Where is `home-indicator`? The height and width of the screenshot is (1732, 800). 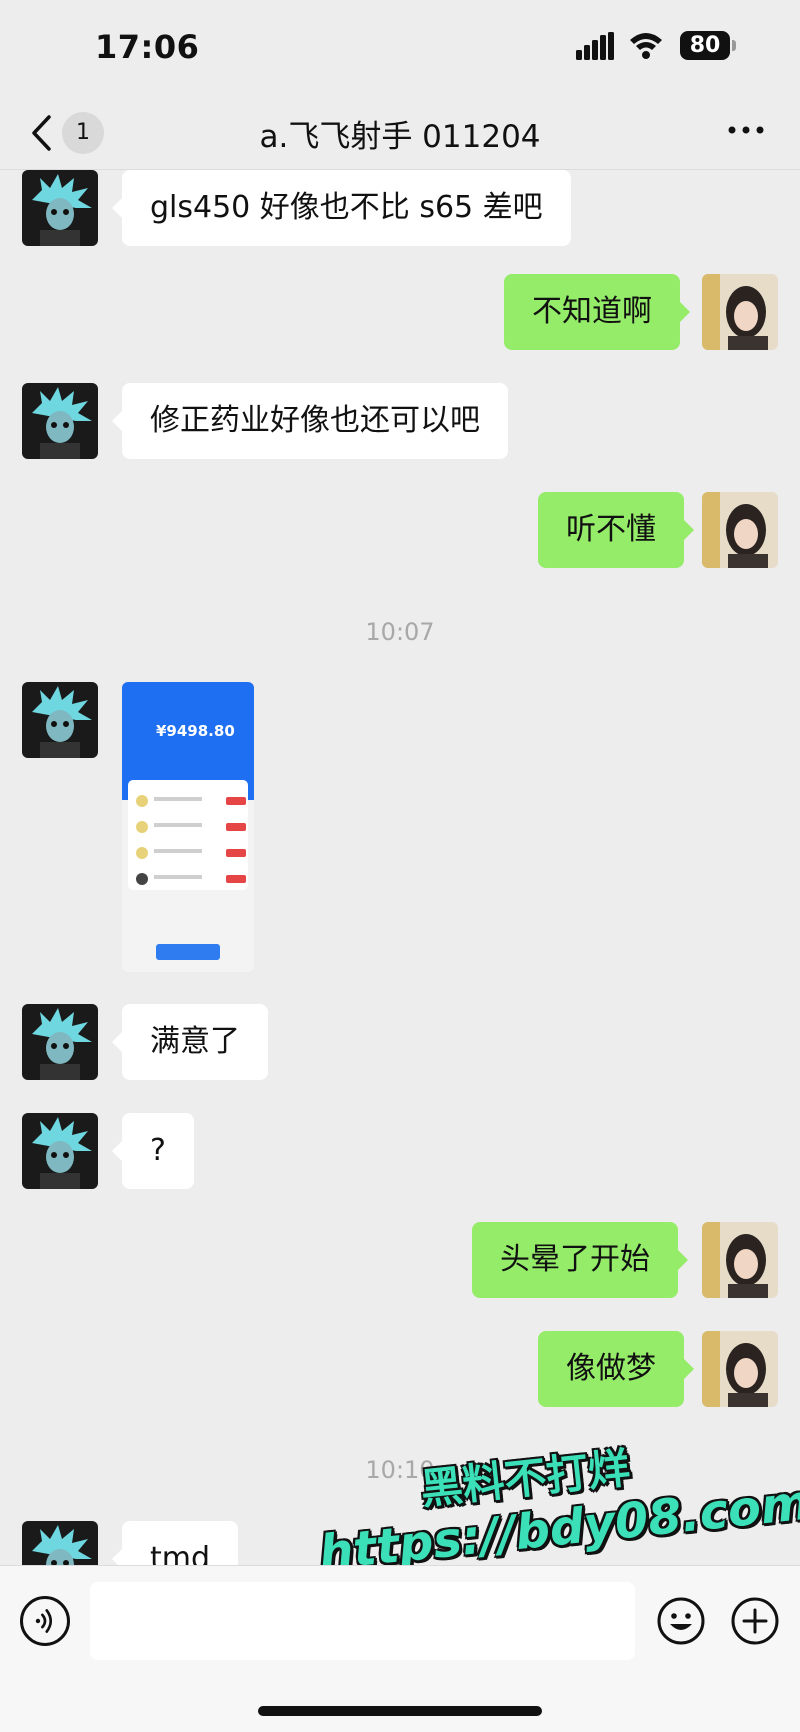
home-indicator is located at coordinates (400, 1711).